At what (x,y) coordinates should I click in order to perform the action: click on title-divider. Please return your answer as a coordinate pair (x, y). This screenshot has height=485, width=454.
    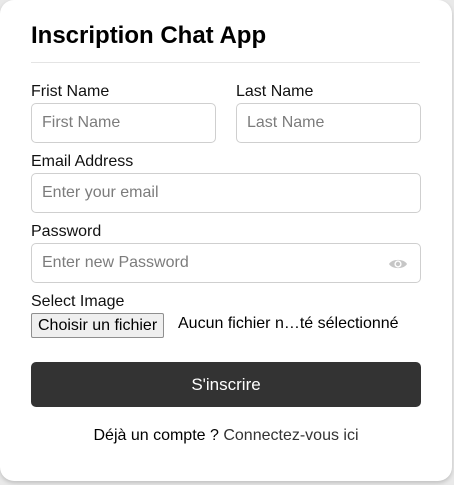
    Looking at the image, I should click on (225, 62).